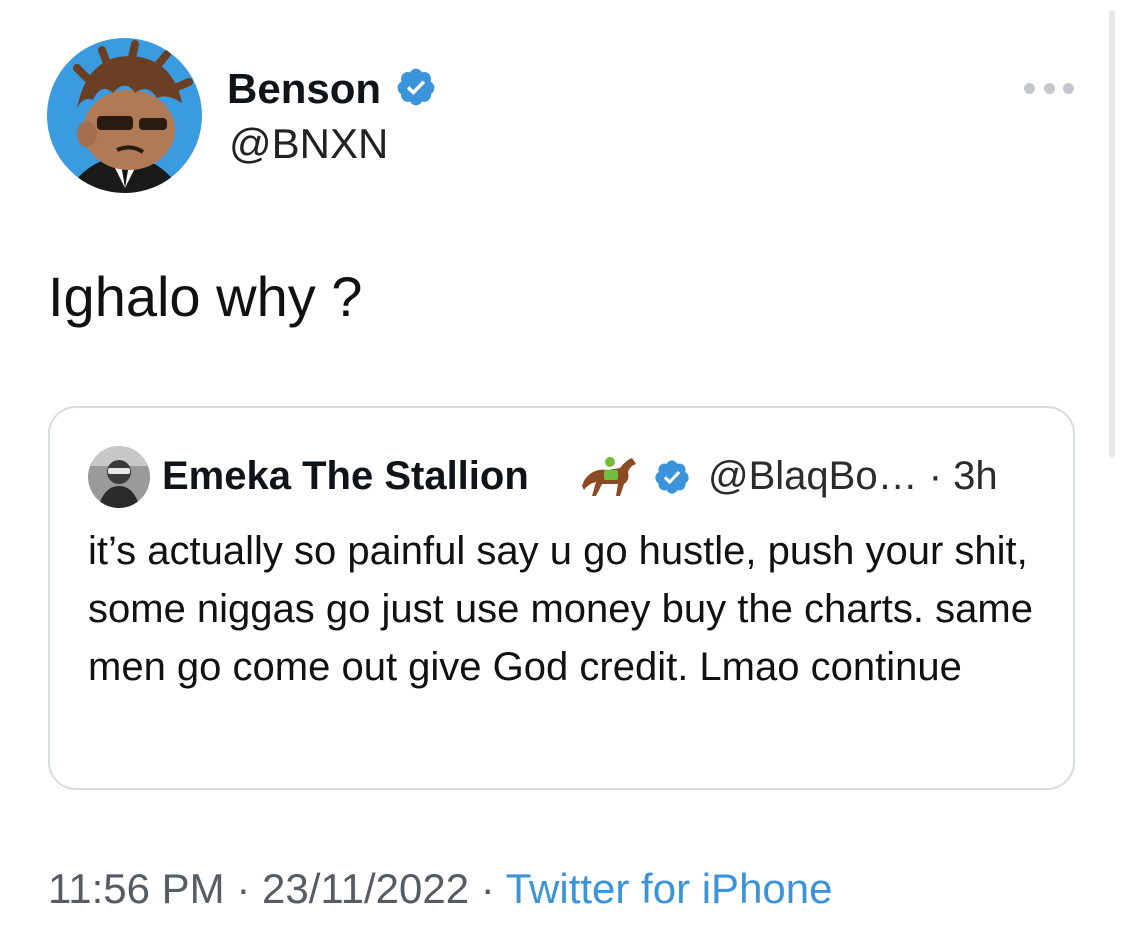  Describe the element at coordinates (975, 476) in the screenshot. I see `quoted-age: 3h` at that location.